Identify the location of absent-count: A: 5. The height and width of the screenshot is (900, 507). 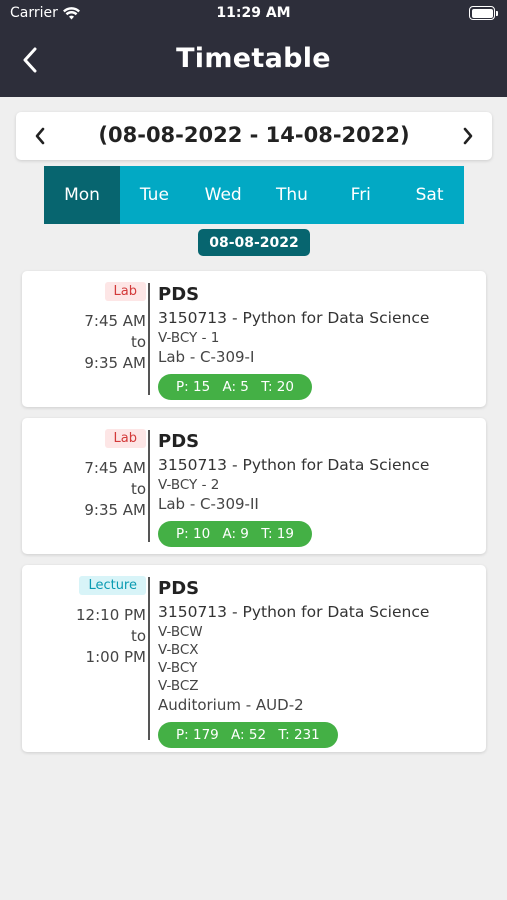
(235, 387).